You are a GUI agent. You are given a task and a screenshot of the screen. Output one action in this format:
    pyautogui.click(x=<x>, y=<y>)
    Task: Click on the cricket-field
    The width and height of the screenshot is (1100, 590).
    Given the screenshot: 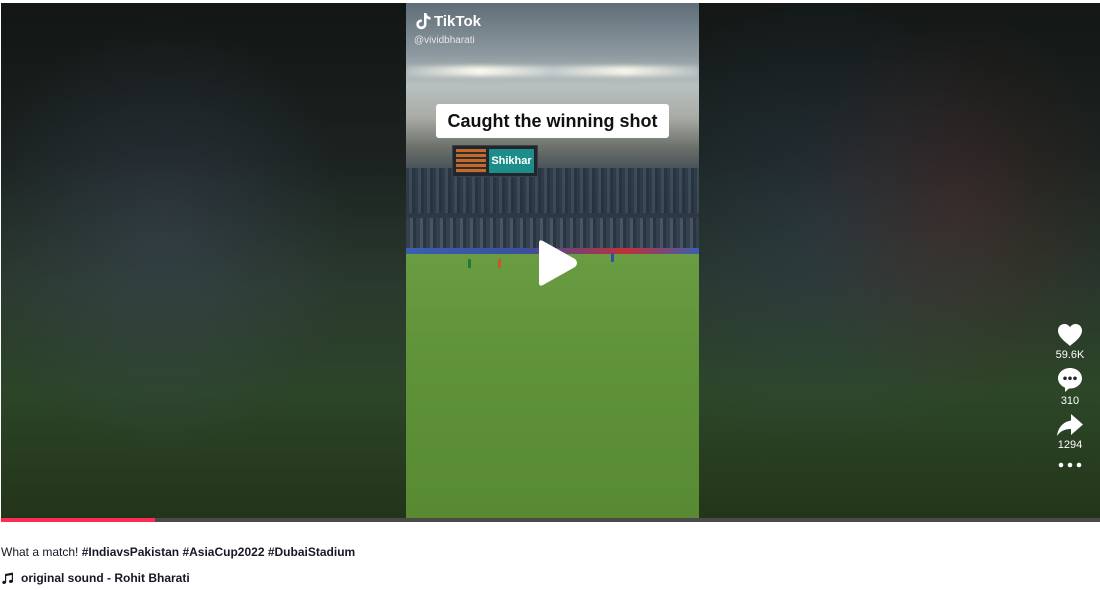 What is the action you would take?
    pyautogui.click(x=552, y=388)
    